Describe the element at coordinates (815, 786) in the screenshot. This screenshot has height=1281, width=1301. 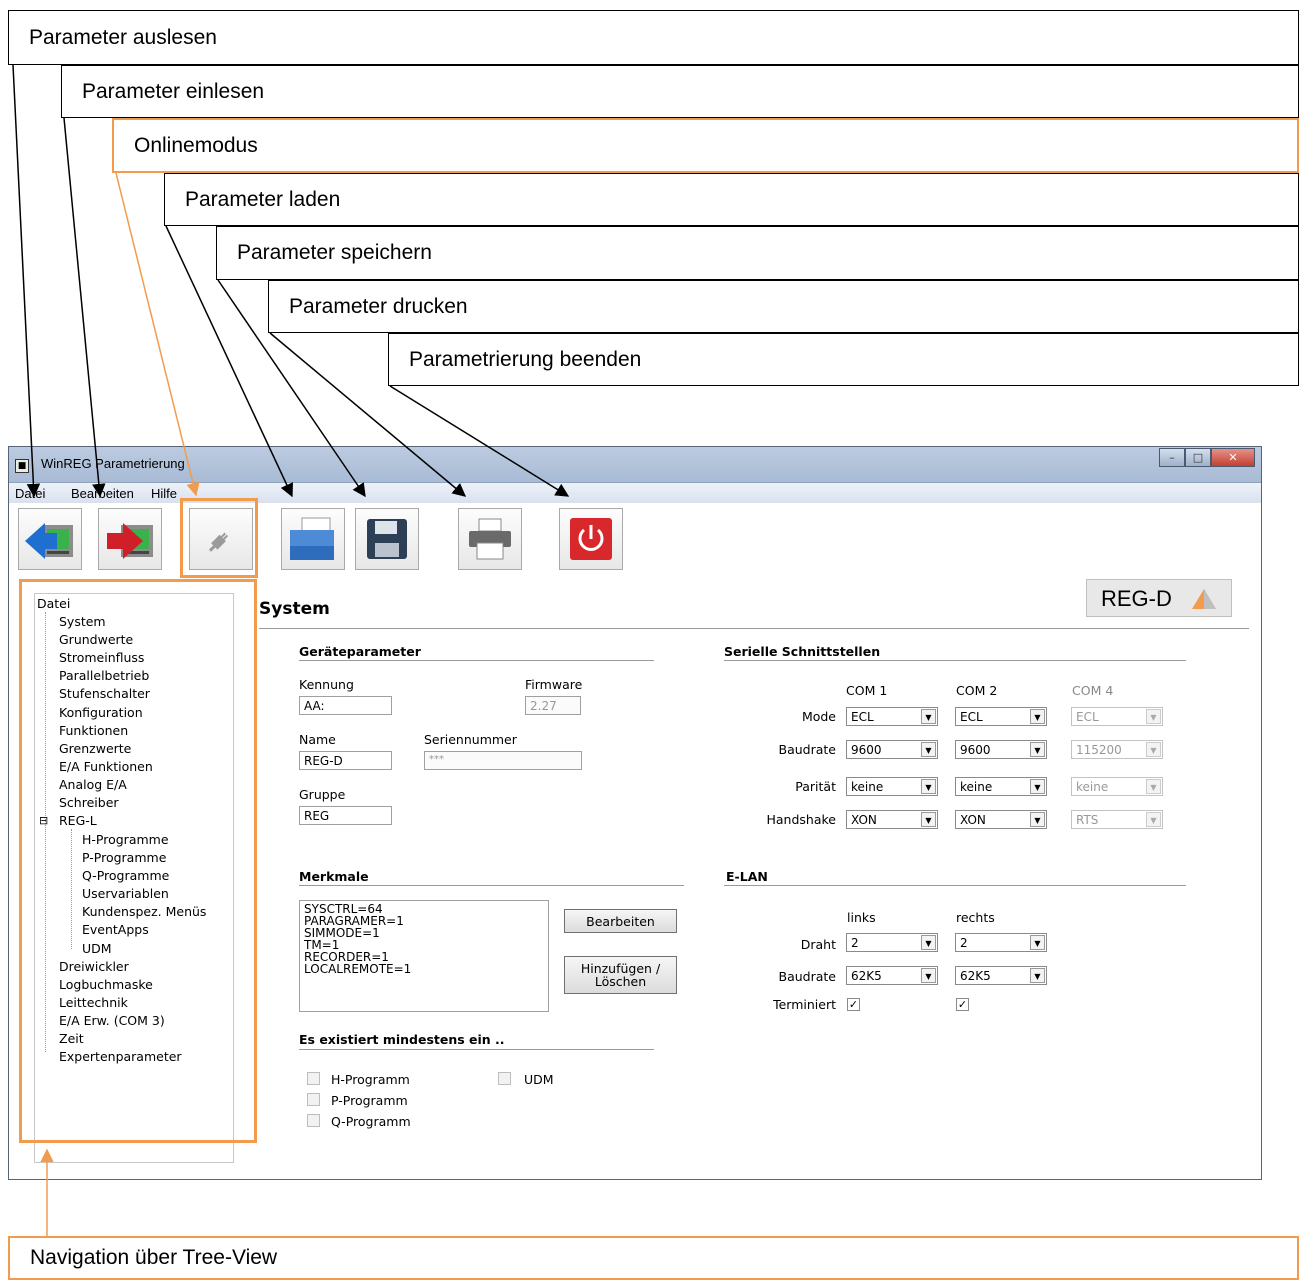
I see `label-parity: Parität` at that location.